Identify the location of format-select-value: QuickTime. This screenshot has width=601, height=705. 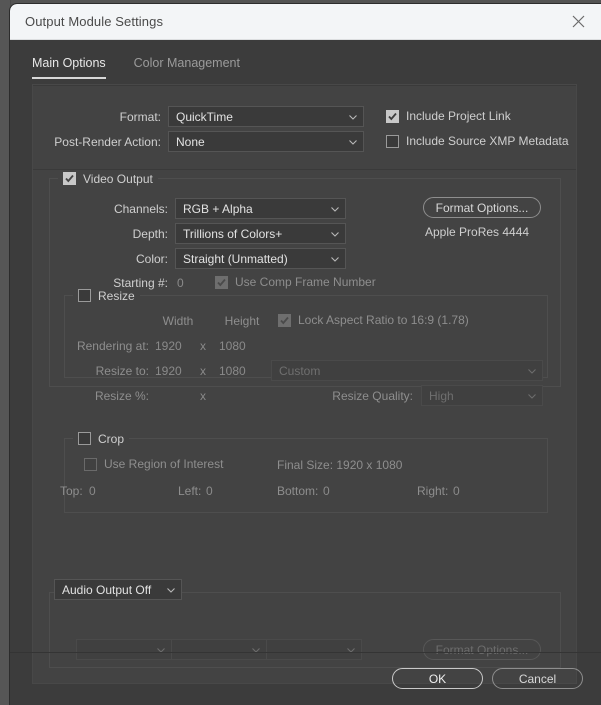
(204, 116).